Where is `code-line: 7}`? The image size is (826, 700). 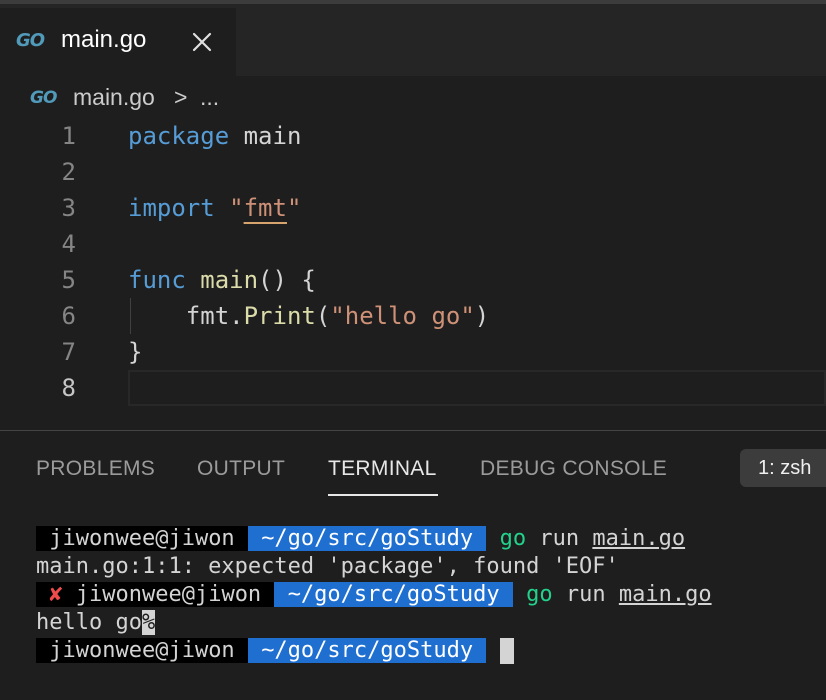 code-line: 7} is located at coordinates (413, 352).